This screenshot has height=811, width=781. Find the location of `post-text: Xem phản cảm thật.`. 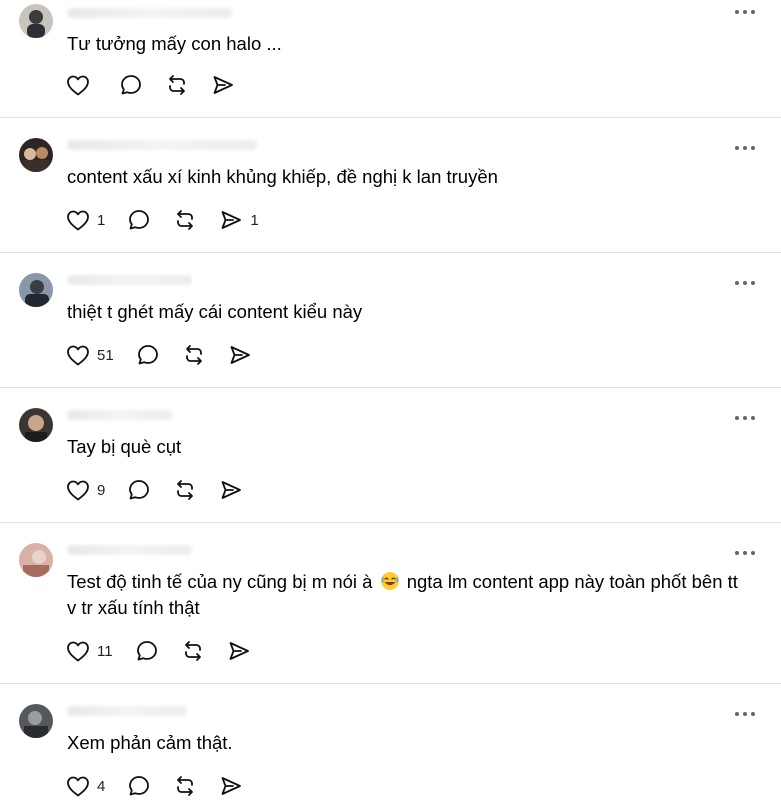

post-text: Xem phản cảm thật. is located at coordinates (150, 742).